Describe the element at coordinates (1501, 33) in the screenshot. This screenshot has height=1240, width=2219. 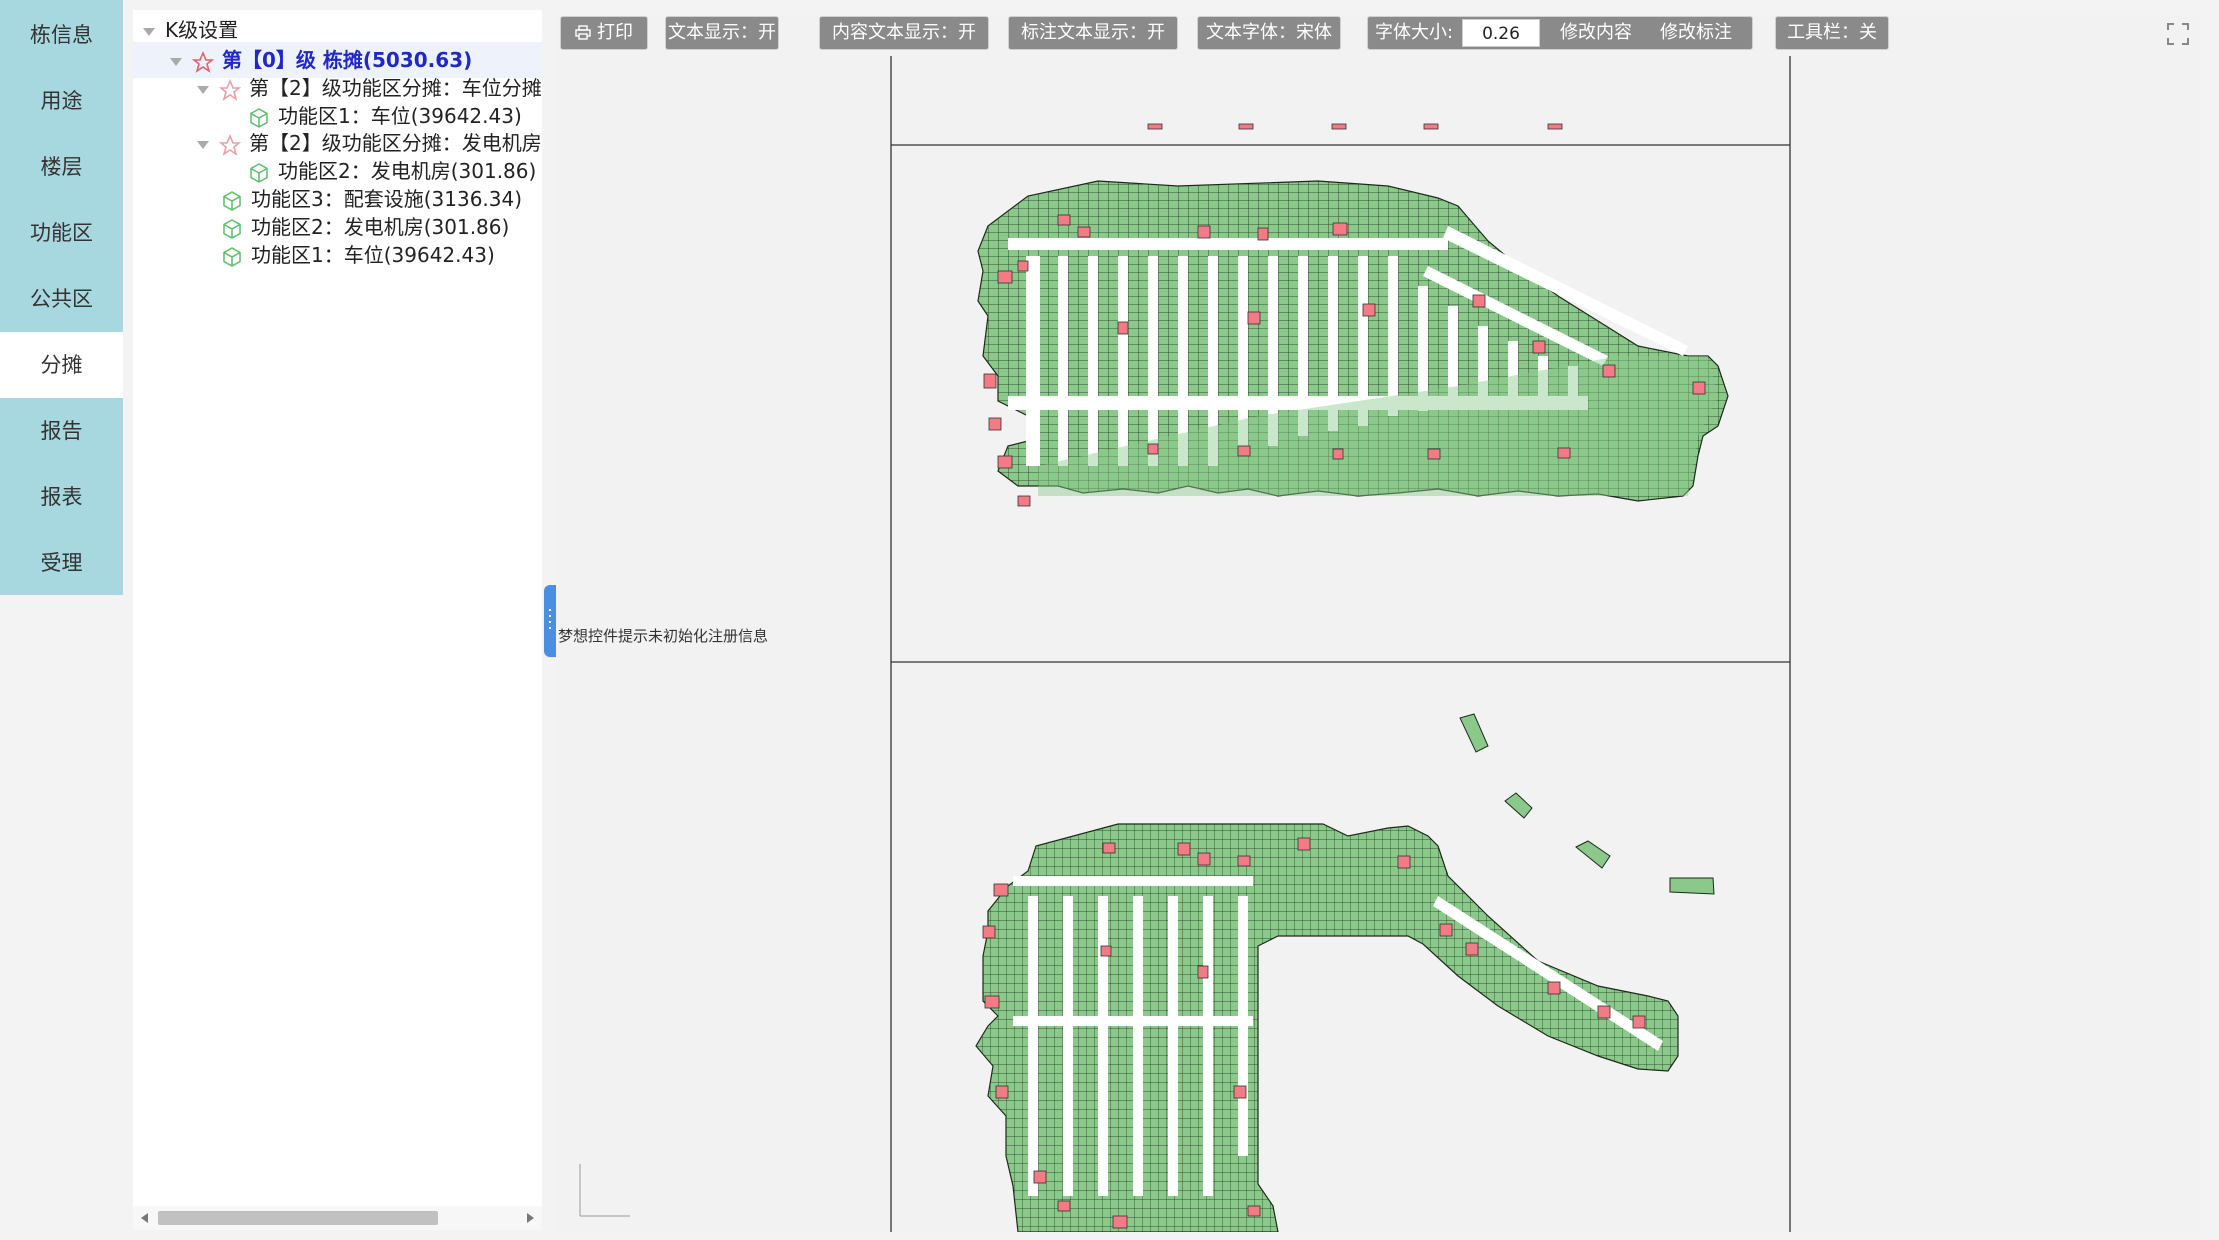
I see `font-size-input: 0.26` at that location.